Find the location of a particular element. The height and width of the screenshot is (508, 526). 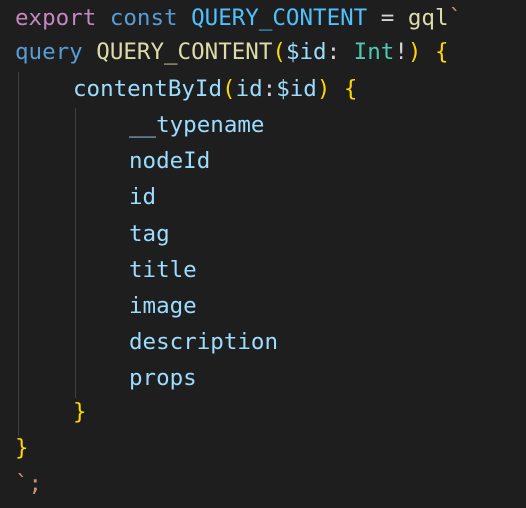

selection-field: nodeId is located at coordinates (170, 161).